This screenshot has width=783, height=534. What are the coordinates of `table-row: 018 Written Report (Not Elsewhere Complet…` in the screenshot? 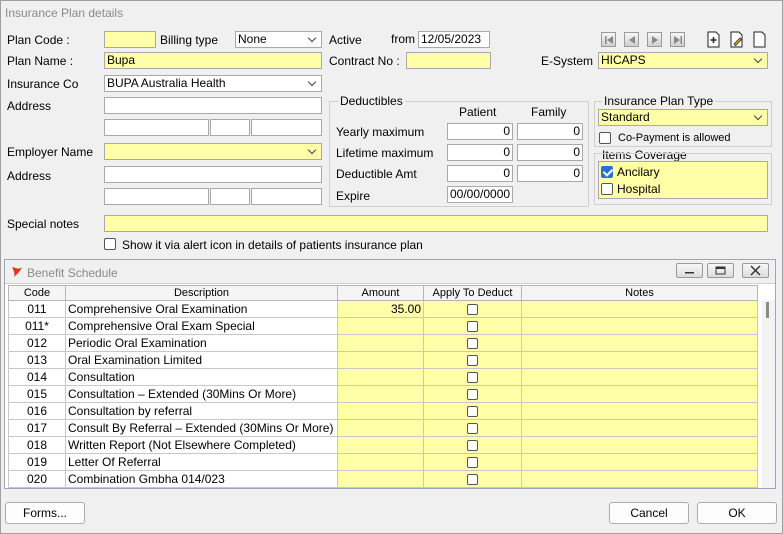 It's located at (383, 445).